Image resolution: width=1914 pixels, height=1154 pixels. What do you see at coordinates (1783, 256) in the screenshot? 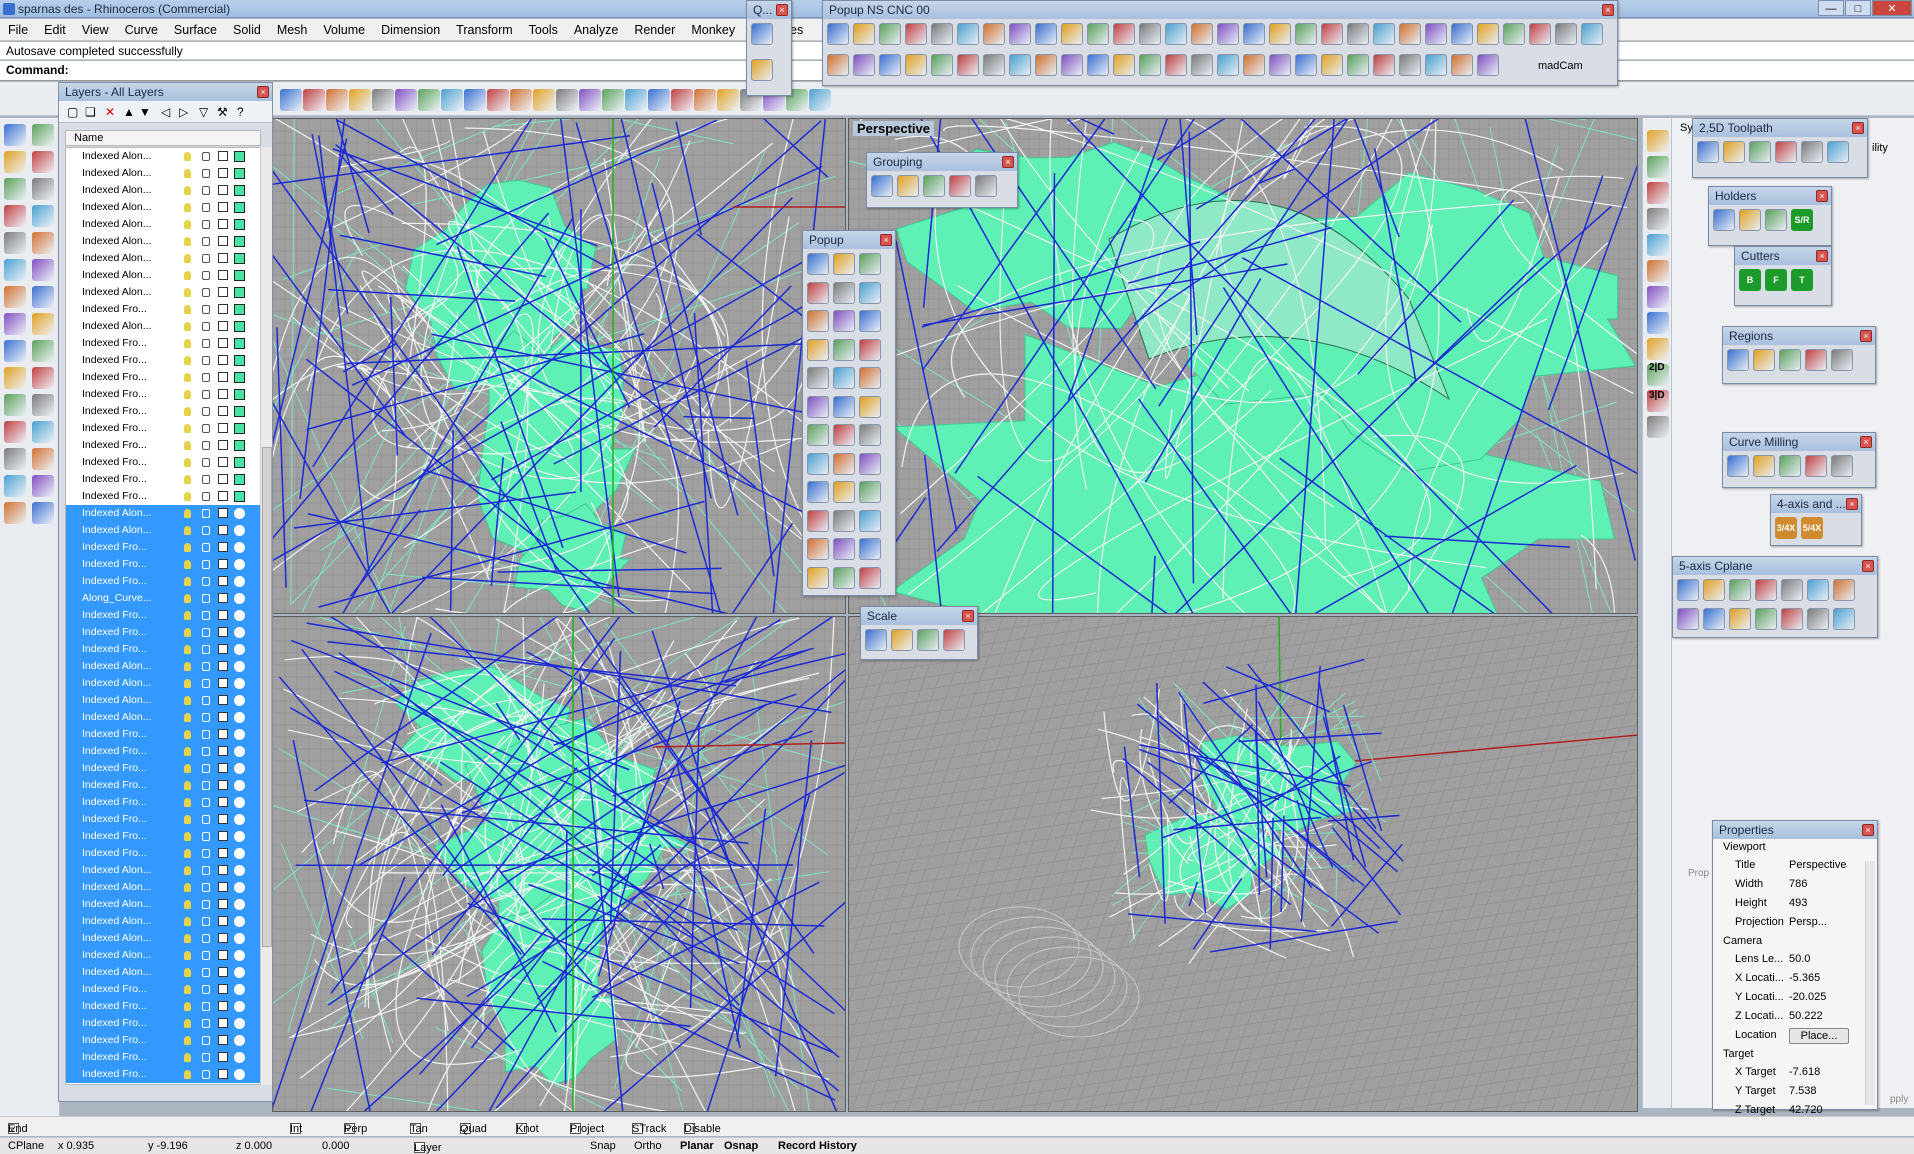
I see `cutters-title: Cutters ×` at bounding box center [1783, 256].